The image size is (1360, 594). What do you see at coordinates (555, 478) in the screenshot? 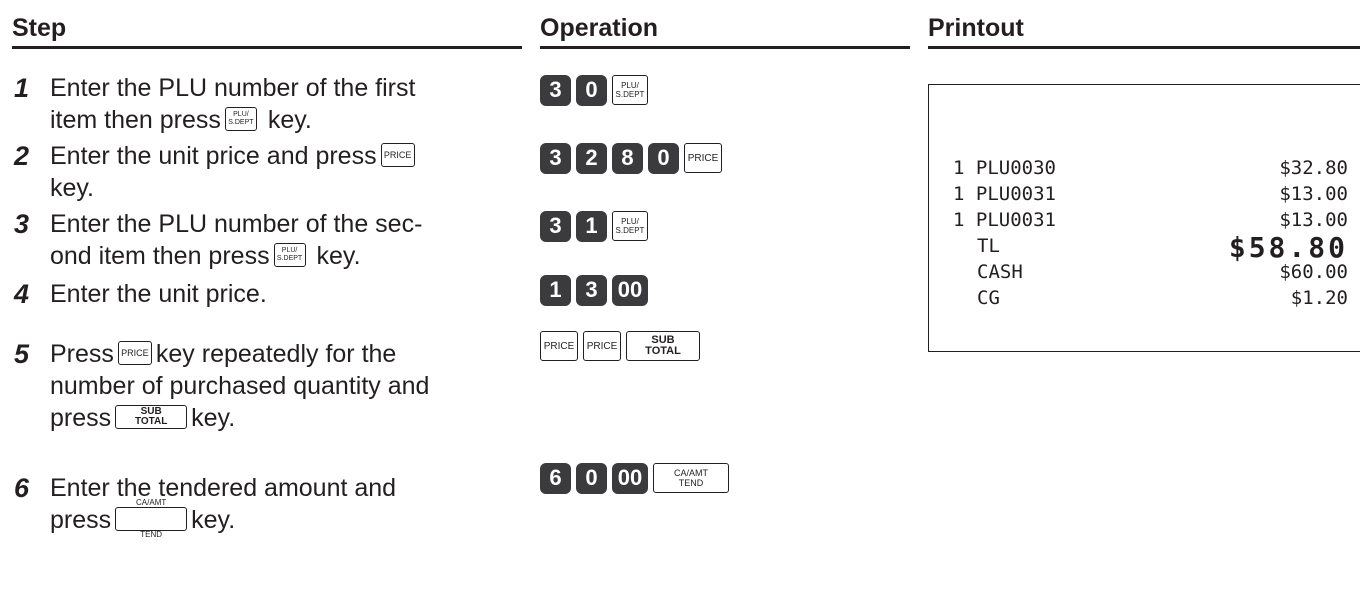
I see `numeric-key: 6` at bounding box center [555, 478].